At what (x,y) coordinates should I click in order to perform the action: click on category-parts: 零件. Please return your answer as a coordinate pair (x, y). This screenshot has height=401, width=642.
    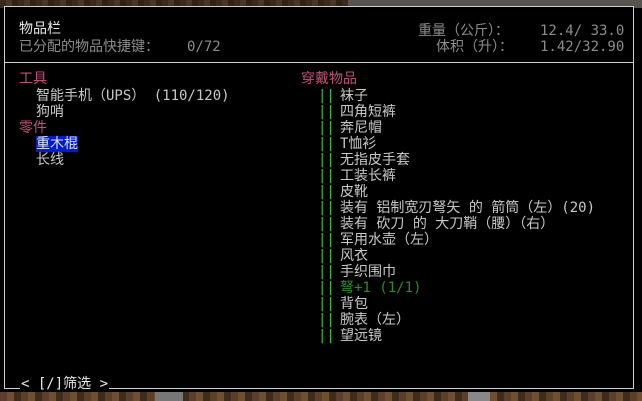
    Looking at the image, I should click on (33, 128).